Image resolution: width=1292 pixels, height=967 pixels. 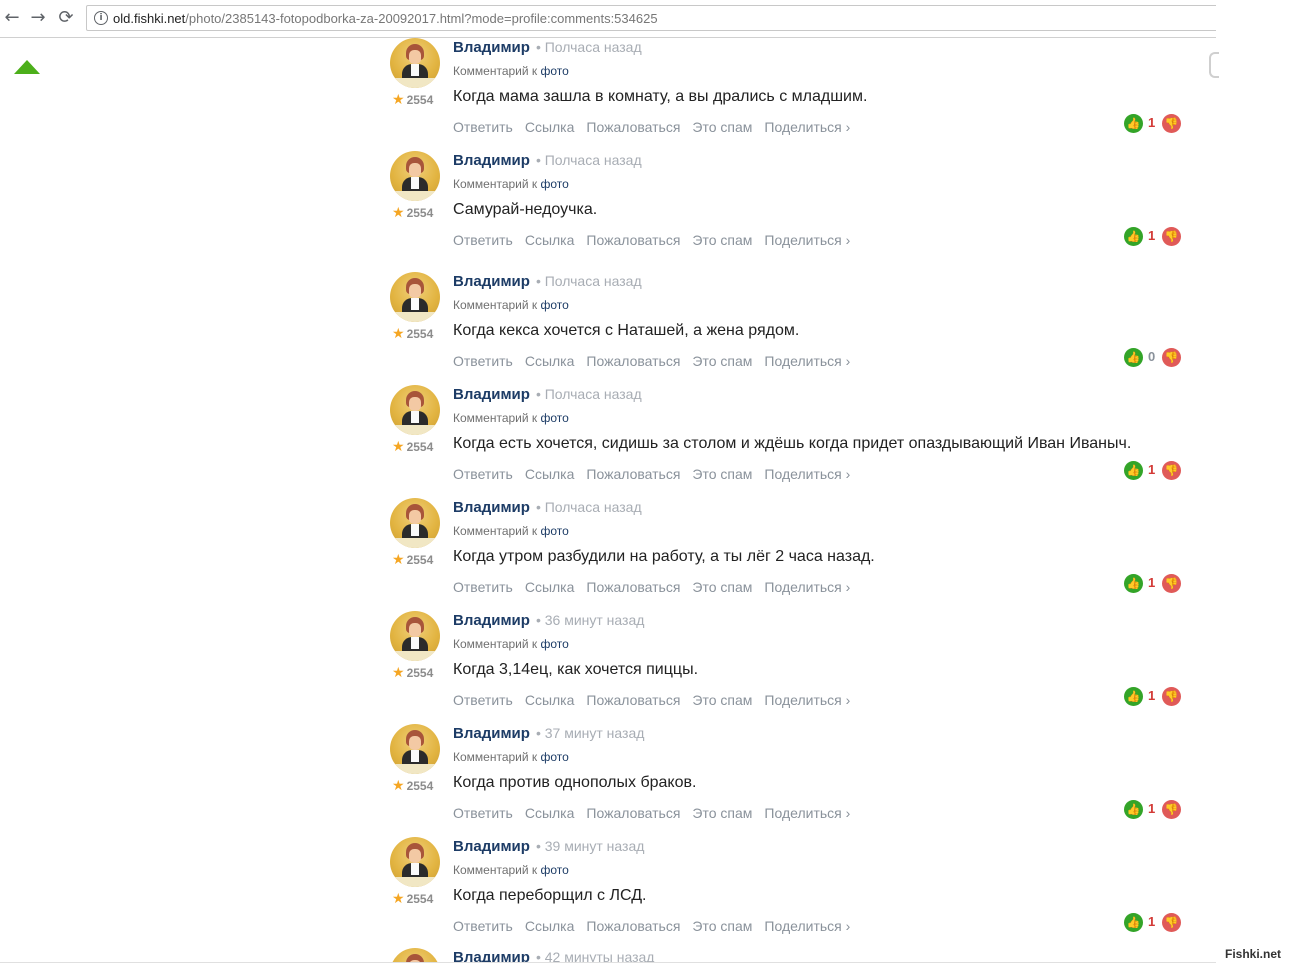 I want to click on scroll-to-top-icon, so click(x=27, y=67).